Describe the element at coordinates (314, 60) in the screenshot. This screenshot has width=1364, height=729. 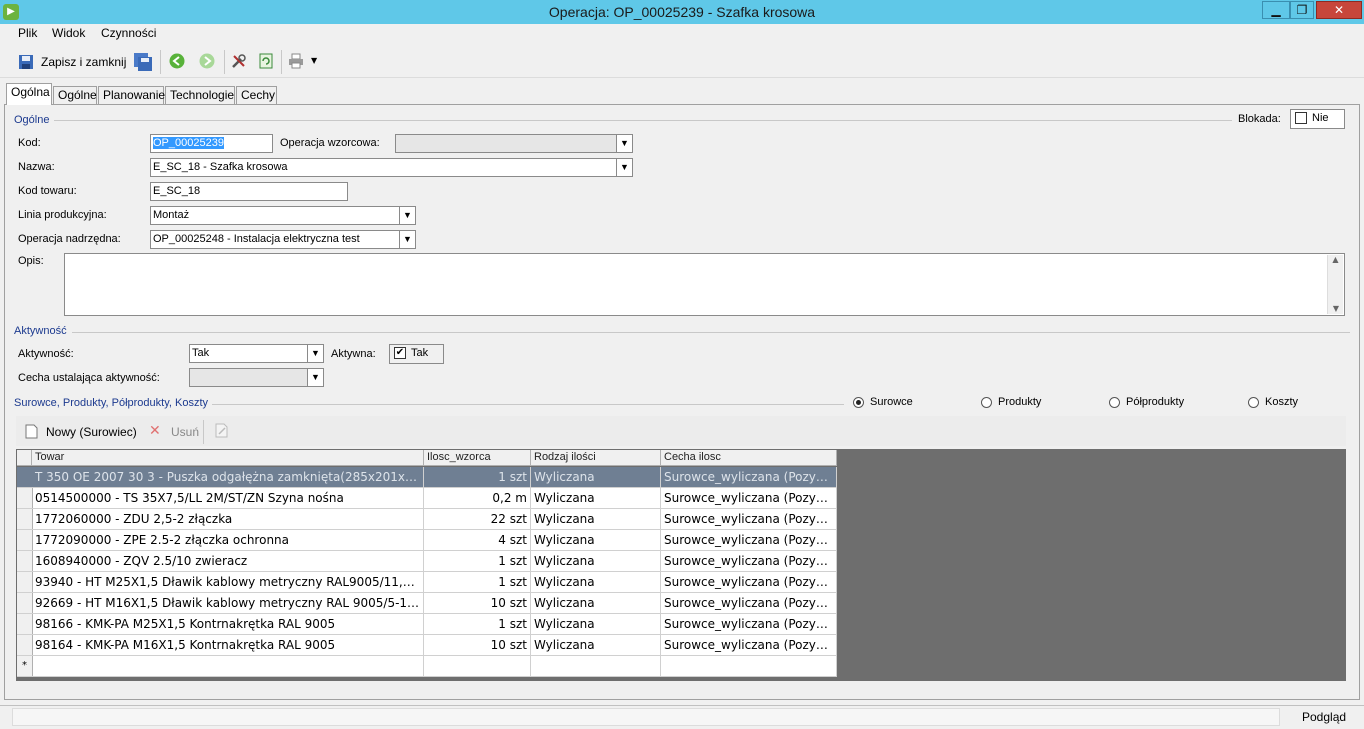
I see `print-dropdown-icon: ▼` at that location.